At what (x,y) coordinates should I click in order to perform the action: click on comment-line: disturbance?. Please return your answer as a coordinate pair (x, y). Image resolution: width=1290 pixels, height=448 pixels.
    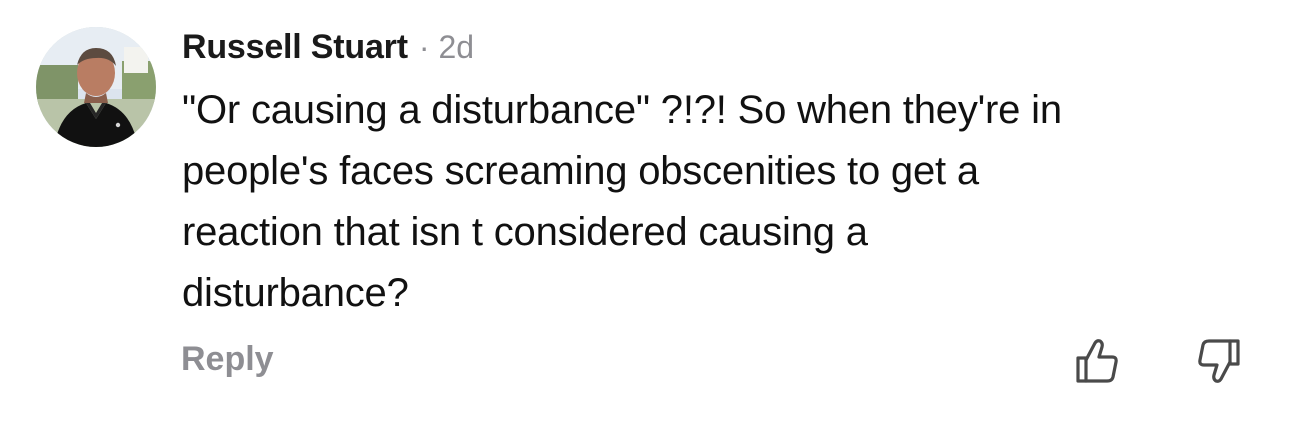
    Looking at the image, I should click on (295, 293).